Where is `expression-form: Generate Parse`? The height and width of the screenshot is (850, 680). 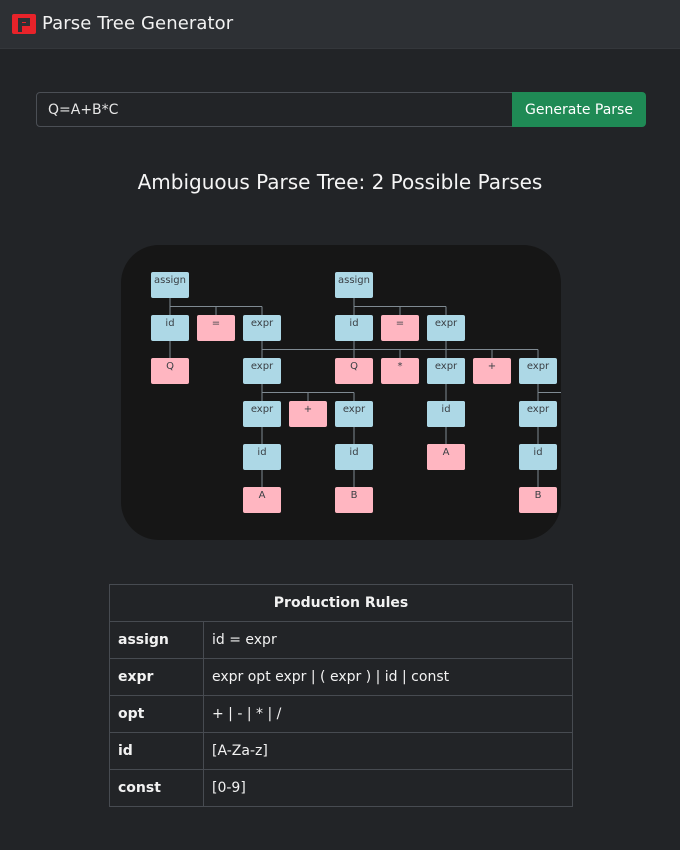 expression-form: Generate Parse is located at coordinates (341, 109).